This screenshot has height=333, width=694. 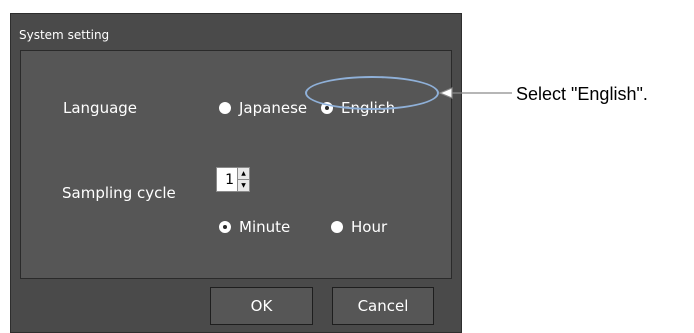 I want to click on stepper-down-icon: ▼, so click(x=243, y=185).